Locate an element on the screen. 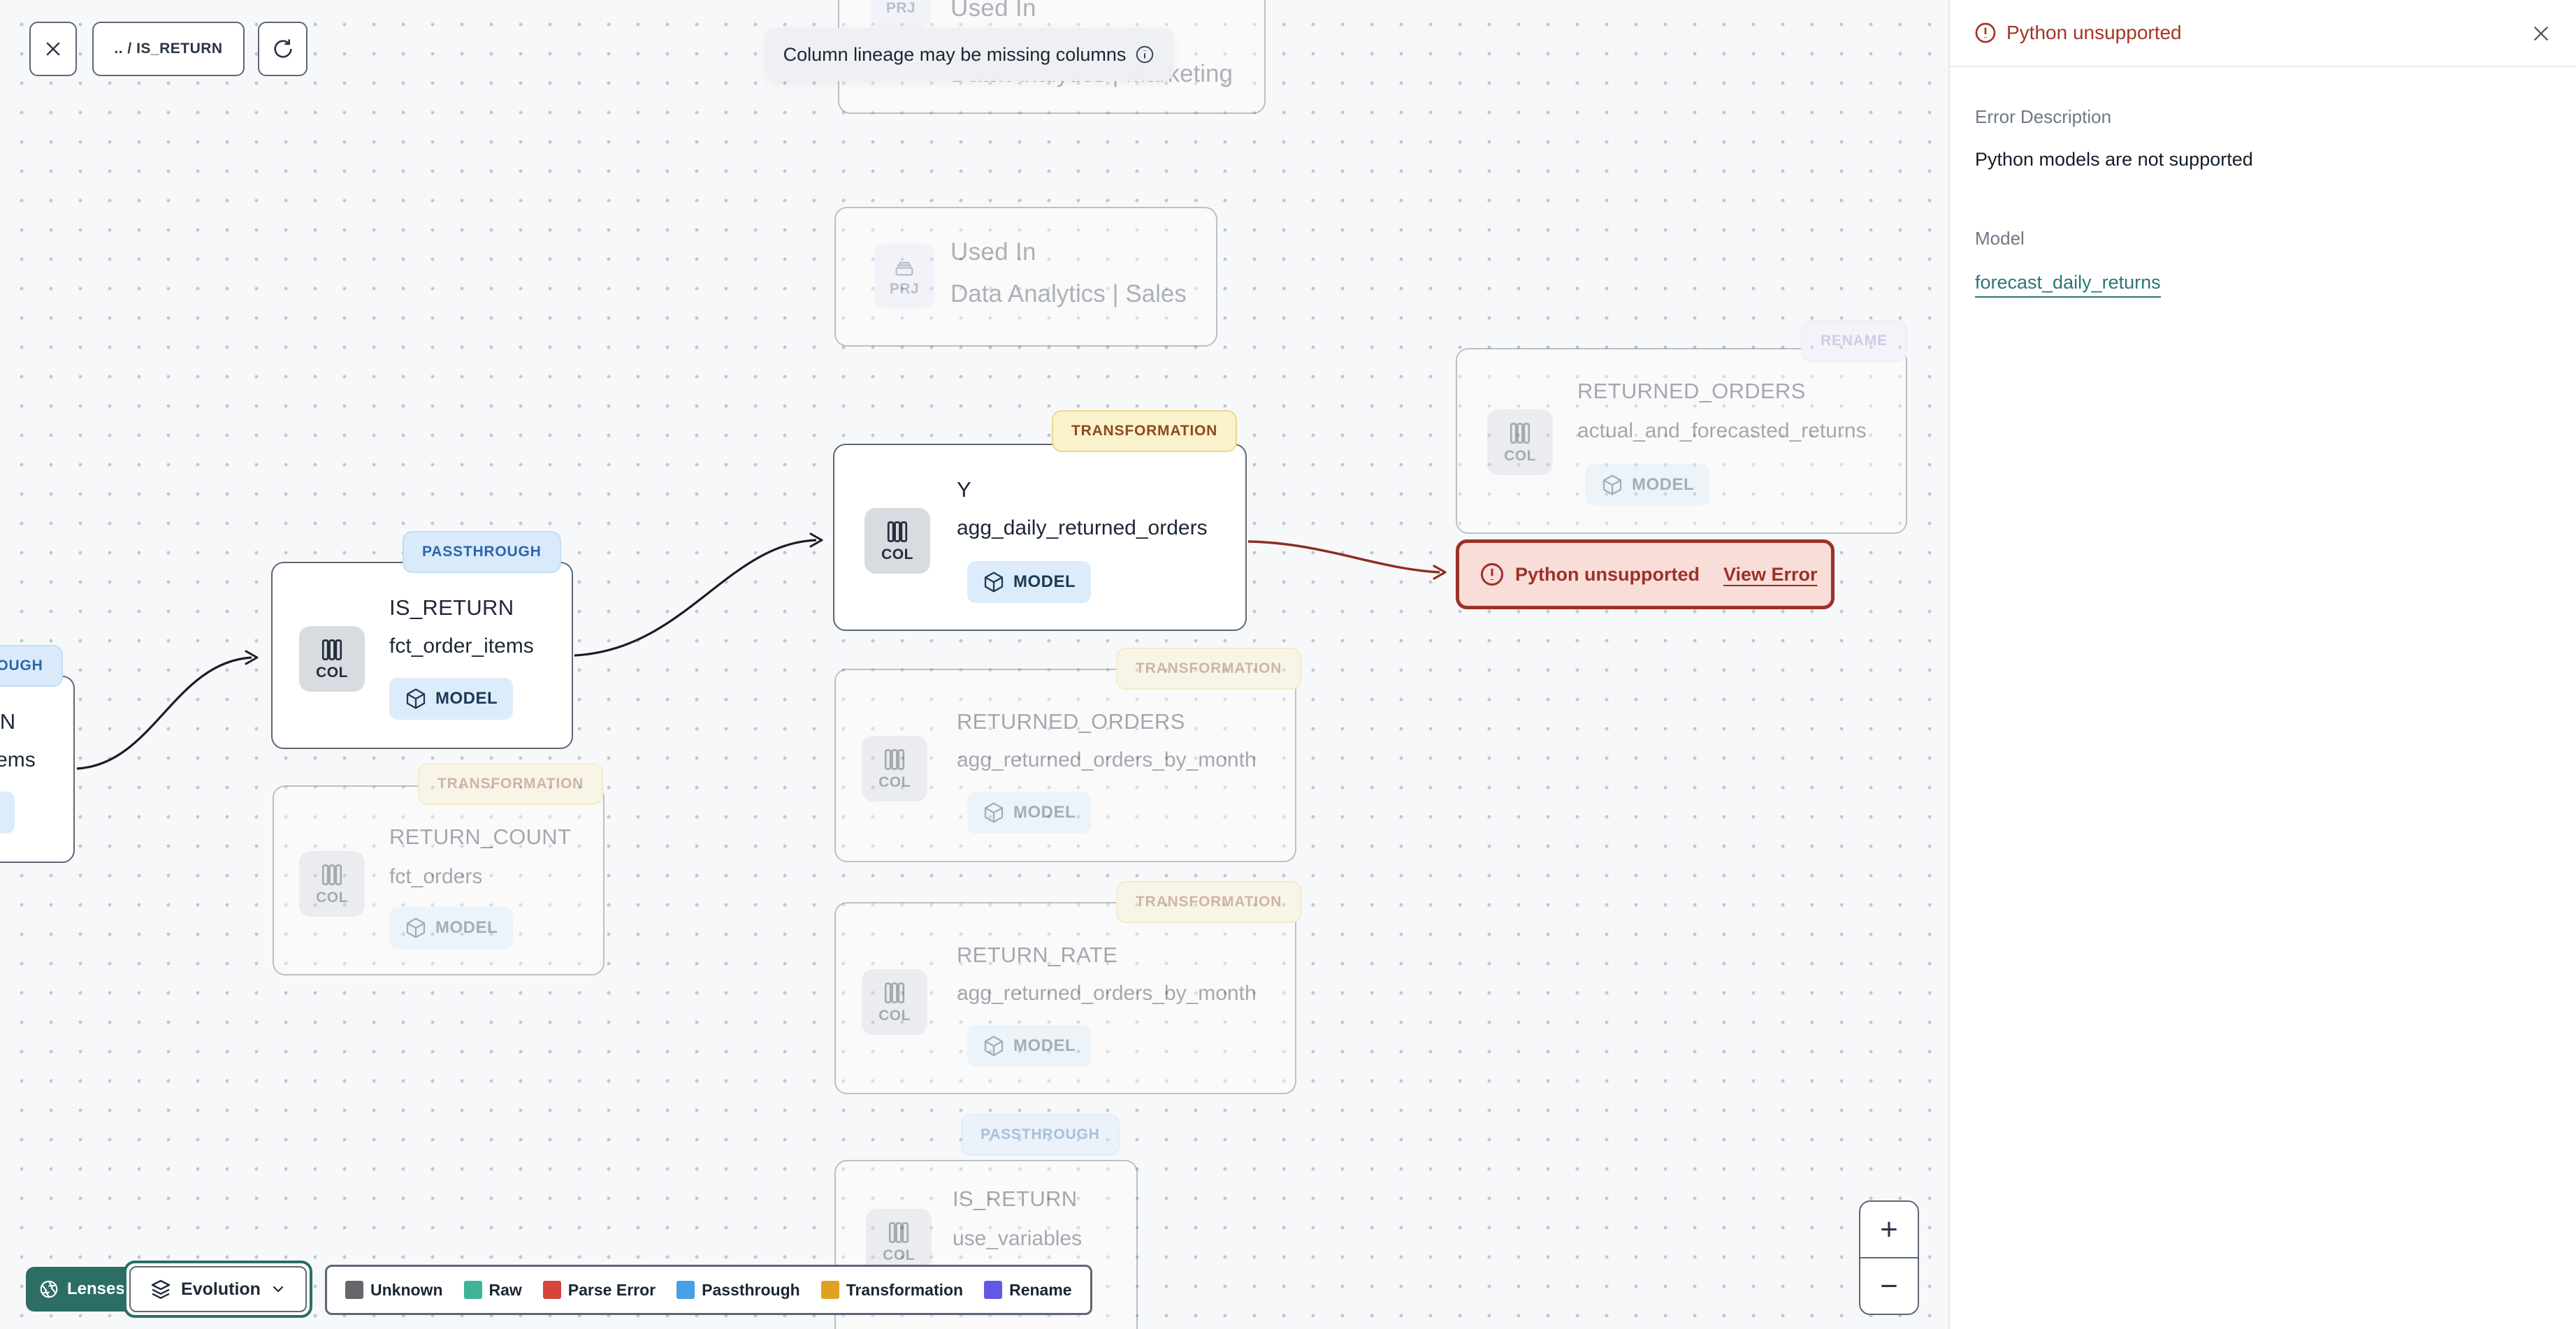  node-title: RETURN_COUNT is located at coordinates (481, 837).